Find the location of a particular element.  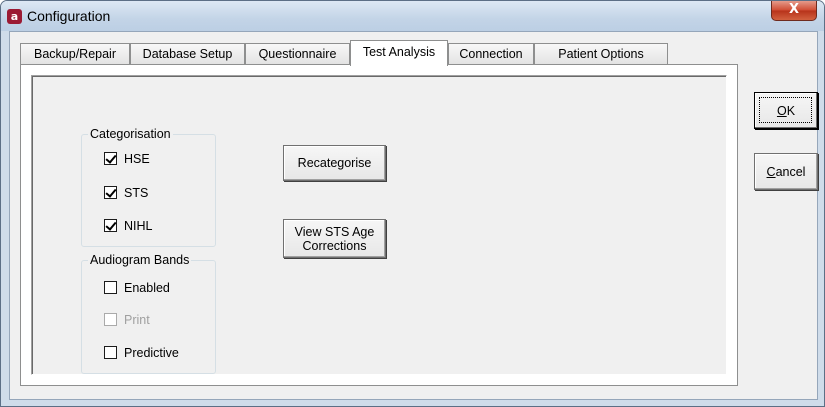

tab-questionnaire: Questionnaire is located at coordinates (297, 54).